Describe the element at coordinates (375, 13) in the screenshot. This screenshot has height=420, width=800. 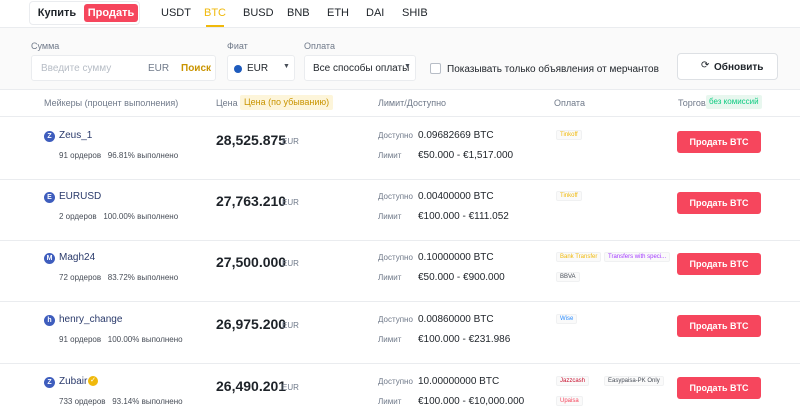
I see `tab-dai: DAI` at that location.